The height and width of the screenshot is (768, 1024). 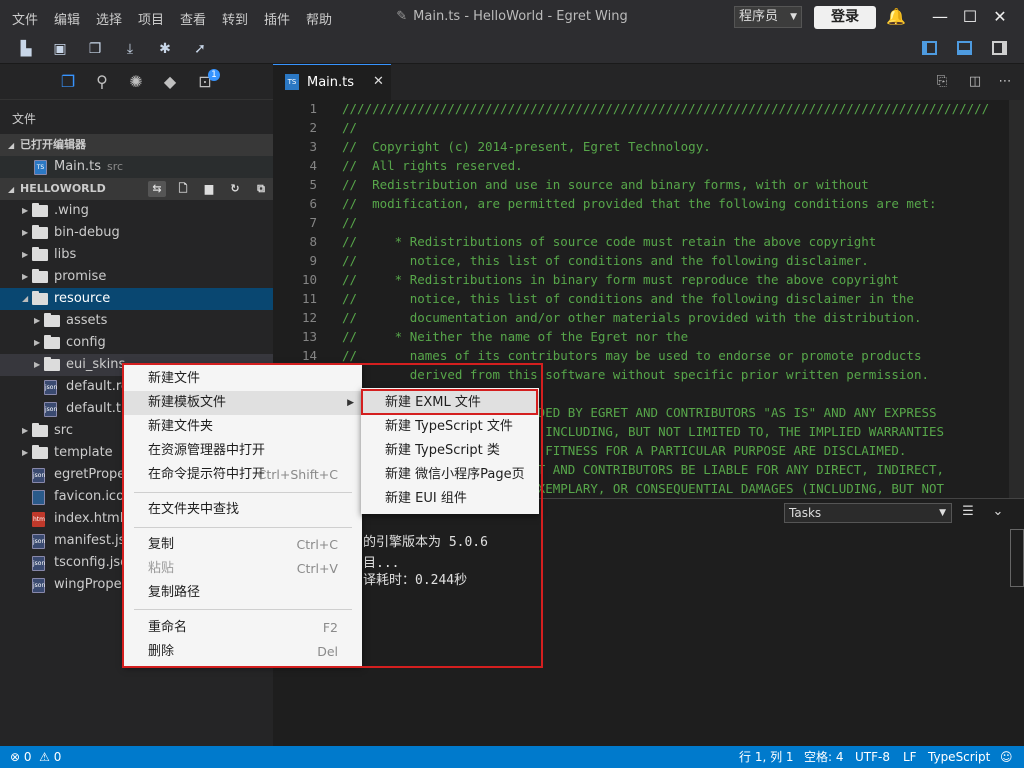 What do you see at coordinates (165, 49) in the screenshot?
I see `debug-icon: ✱` at bounding box center [165, 49].